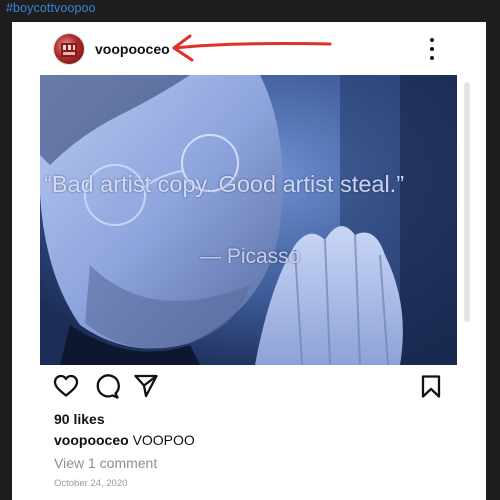 This screenshot has width=500, height=500. I want to click on hashtag-link: #boycottvoopoo, so click(51, 8).